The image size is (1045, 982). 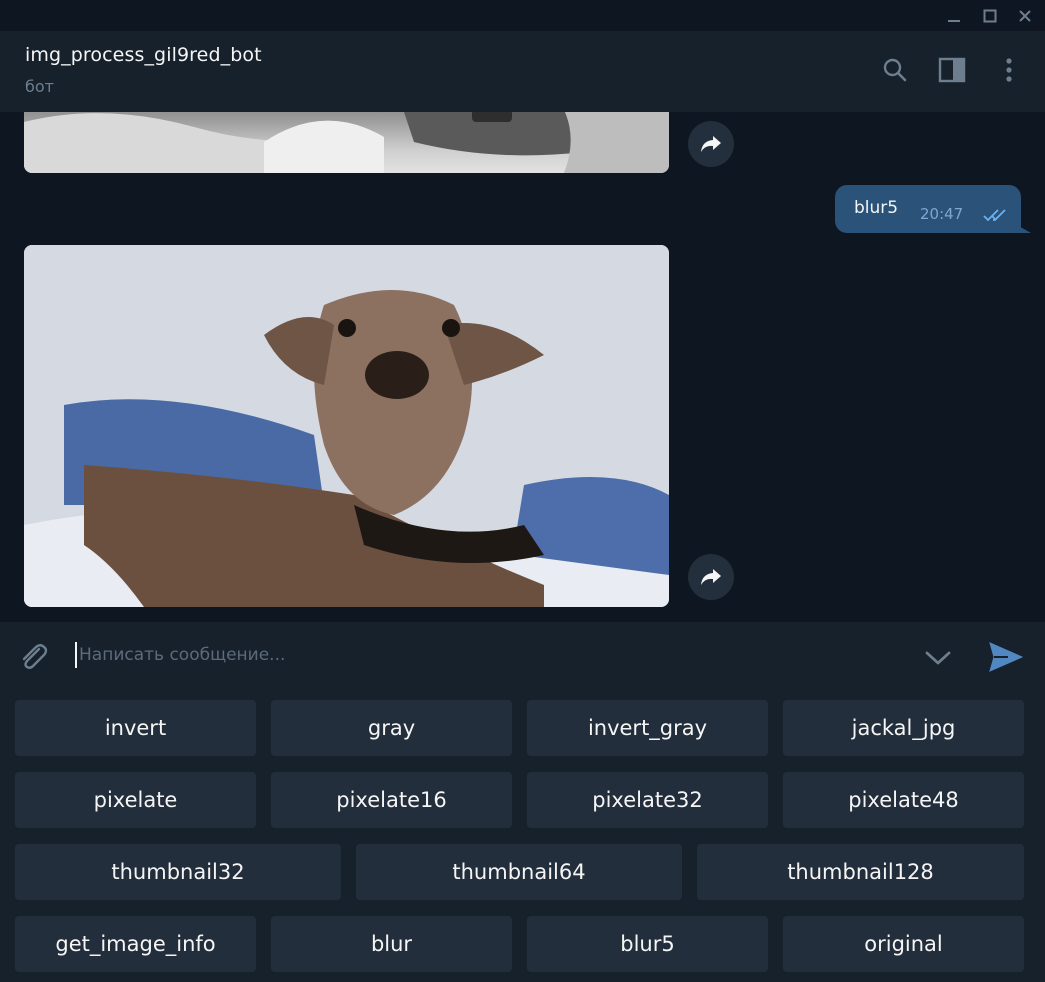 What do you see at coordinates (938, 658) in the screenshot?
I see `chevron-down-icon` at bounding box center [938, 658].